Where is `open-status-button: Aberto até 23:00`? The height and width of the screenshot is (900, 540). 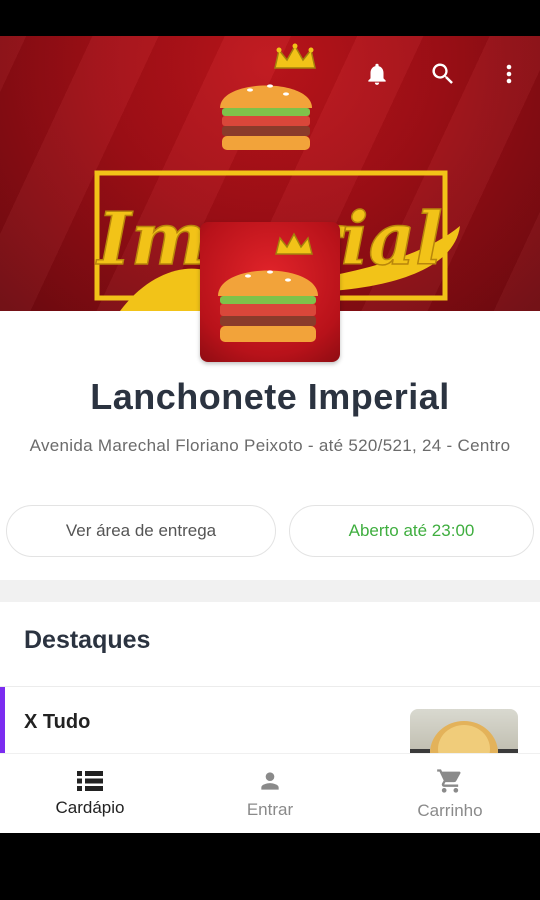 open-status-button: Aberto até 23:00 is located at coordinates (411, 531).